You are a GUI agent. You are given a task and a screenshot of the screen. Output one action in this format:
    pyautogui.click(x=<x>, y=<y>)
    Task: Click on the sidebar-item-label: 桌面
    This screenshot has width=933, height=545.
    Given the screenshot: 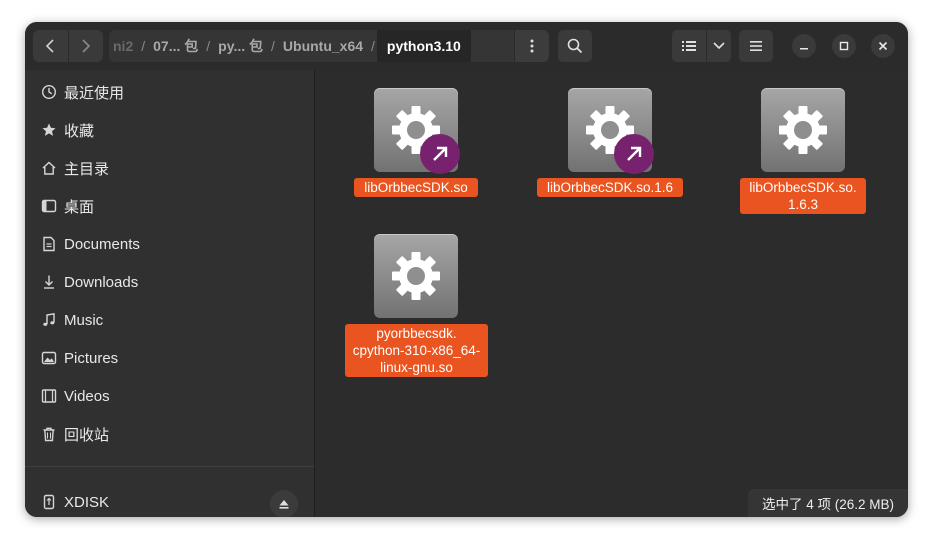 What is the action you would take?
    pyautogui.click(x=79, y=207)
    